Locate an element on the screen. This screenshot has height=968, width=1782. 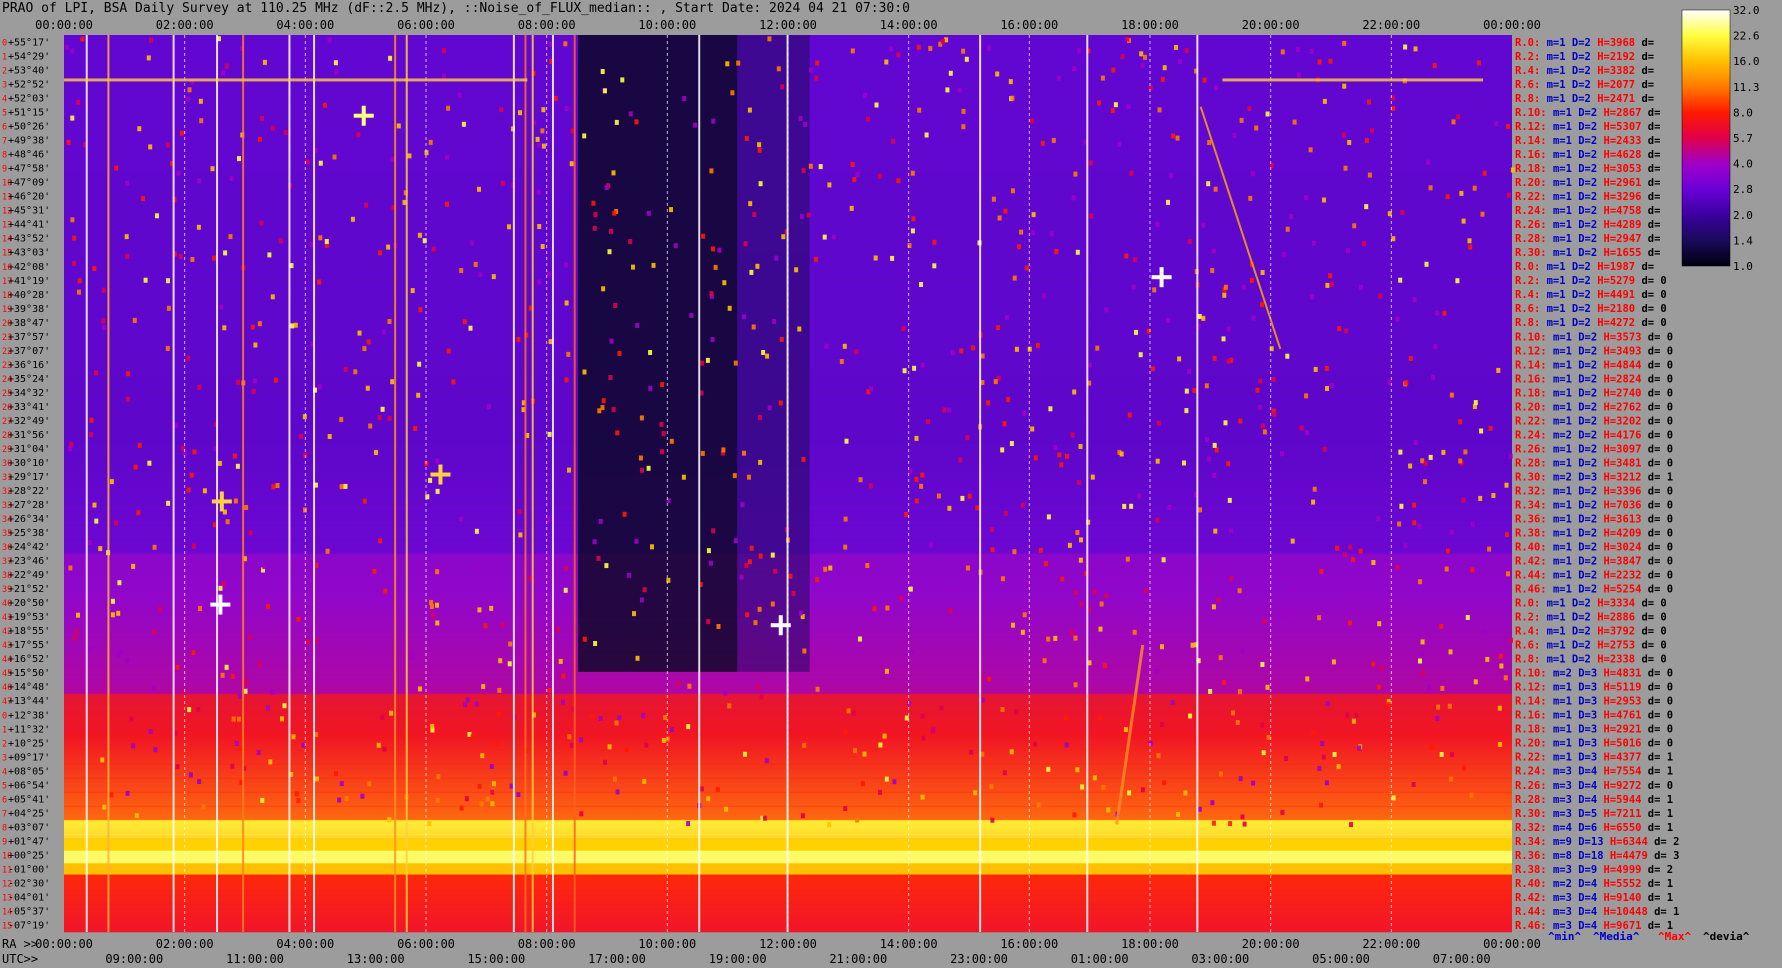
declination-label: +33°41' is located at coordinates (29, 407).